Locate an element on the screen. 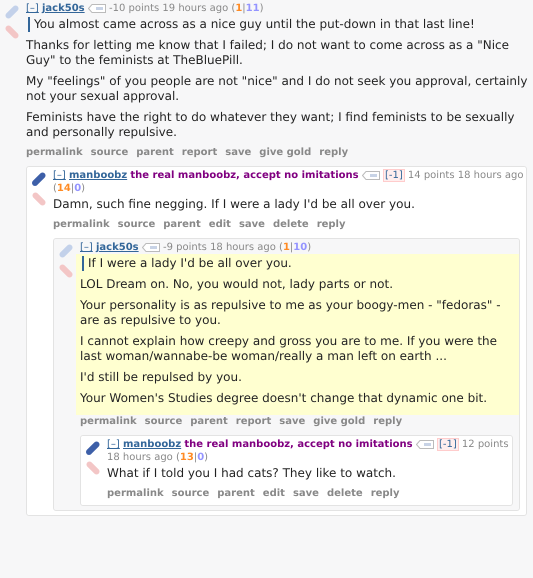 This screenshot has width=533, height=578. comment-paragraph: Feminists have the right to do whatever they want; I find feminists to be sexually and personally repulsive. is located at coordinates (271, 125).